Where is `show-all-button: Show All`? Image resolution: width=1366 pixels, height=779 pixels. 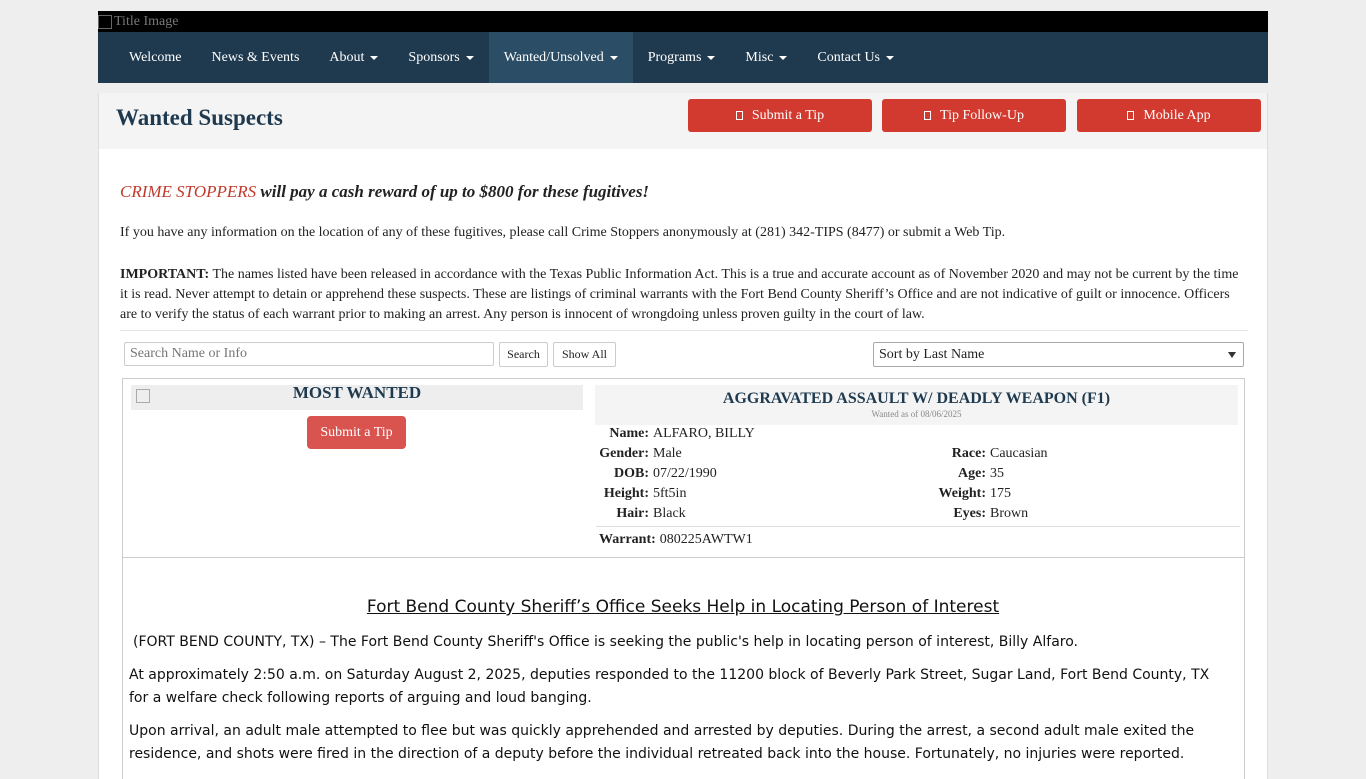 show-all-button: Show All is located at coordinates (584, 354).